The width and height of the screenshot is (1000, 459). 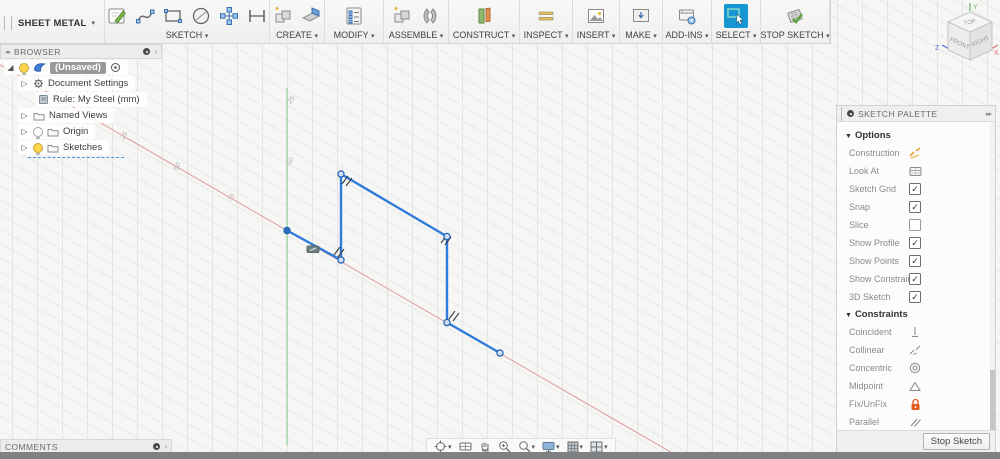 What do you see at coordinates (8, 52) in the screenshot?
I see `collapse-arrows-icon: ◂▸` at bounding box center [8, 52].